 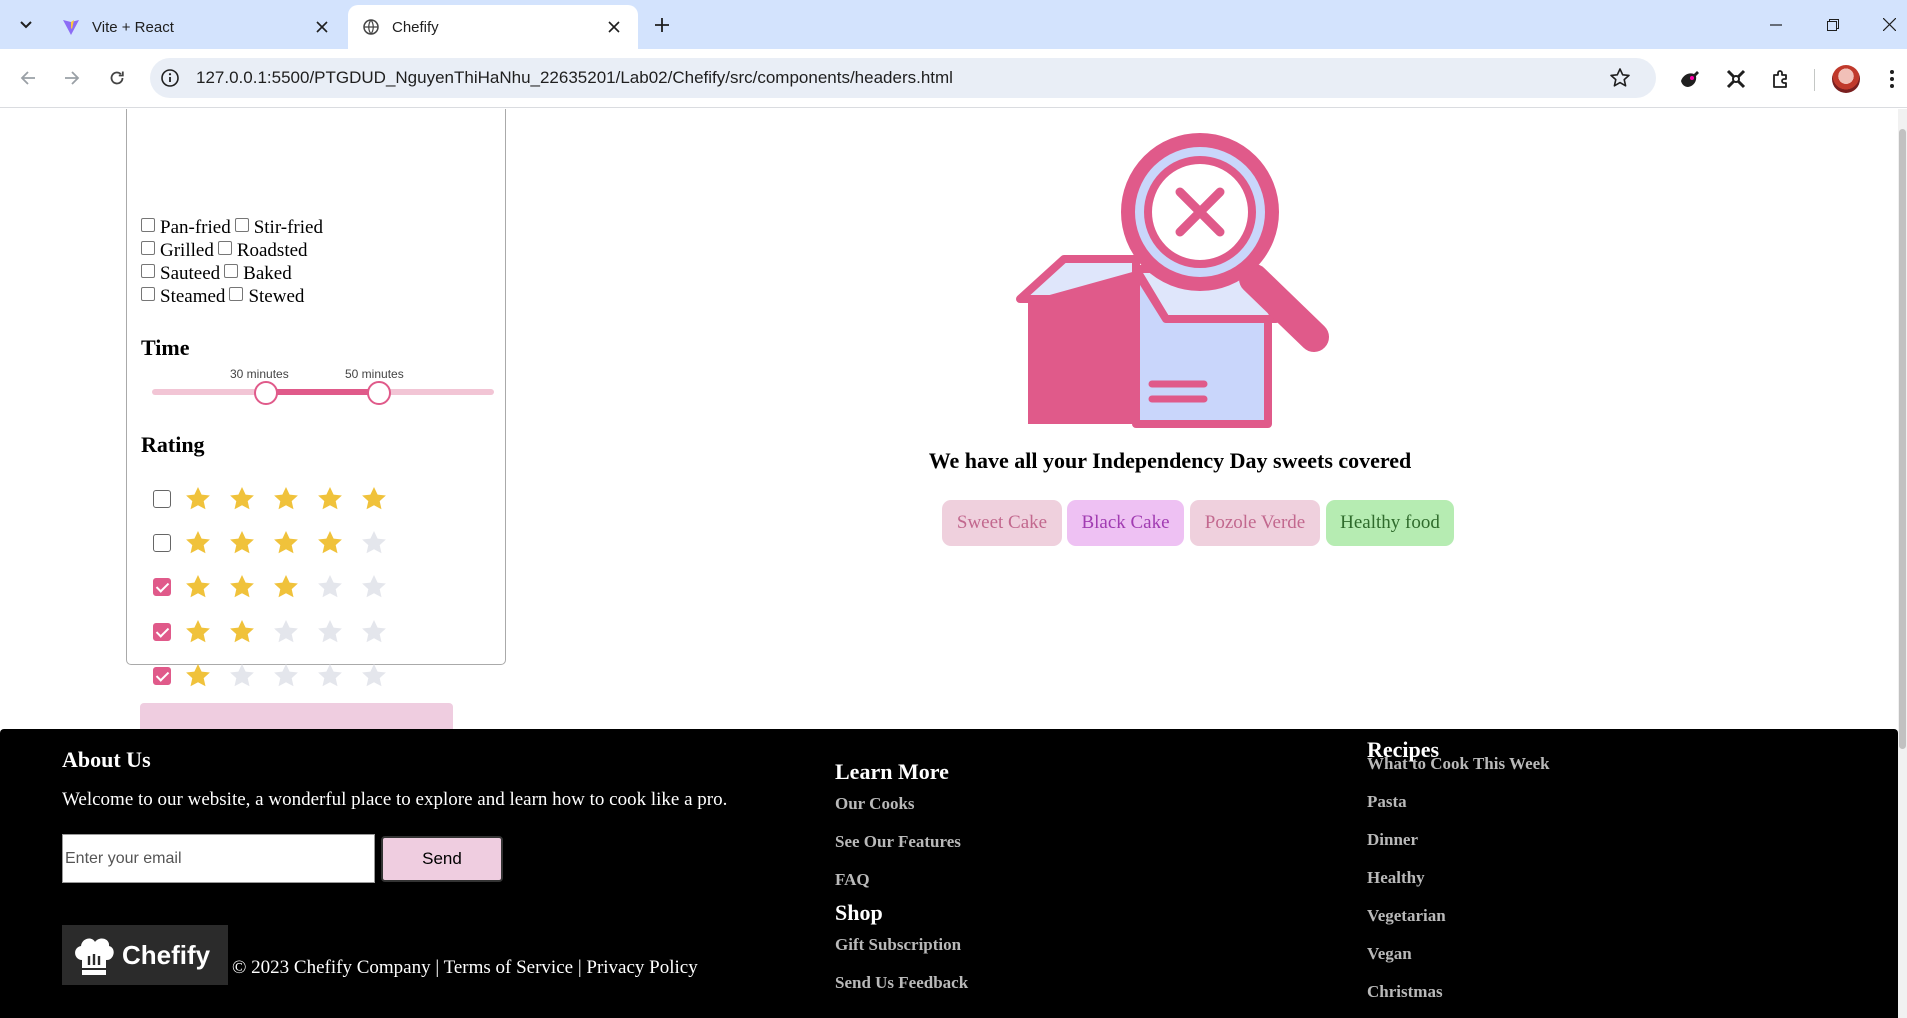 I want to click on send-button: Send, so click(x=442, y=859).